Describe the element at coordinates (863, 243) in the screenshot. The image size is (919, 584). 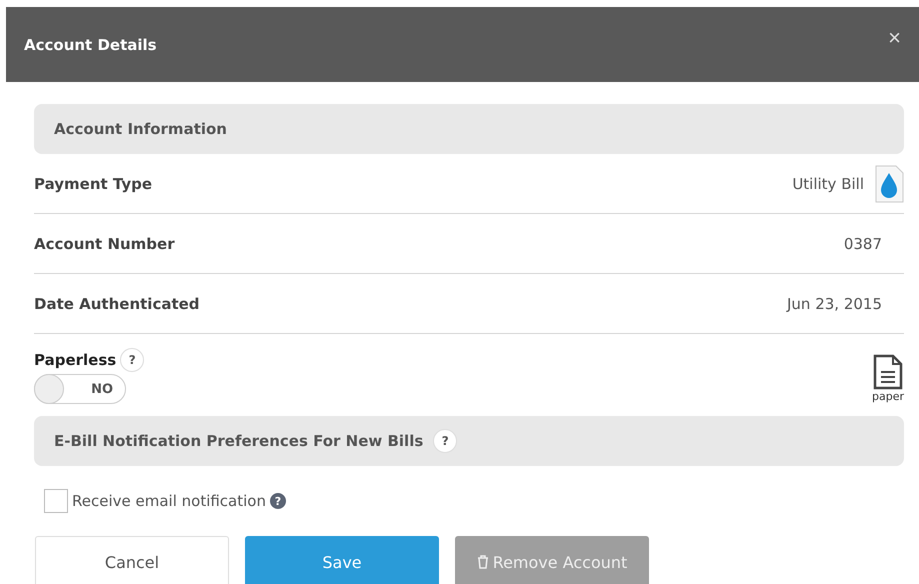
I see `field-value: 0387` at that location.